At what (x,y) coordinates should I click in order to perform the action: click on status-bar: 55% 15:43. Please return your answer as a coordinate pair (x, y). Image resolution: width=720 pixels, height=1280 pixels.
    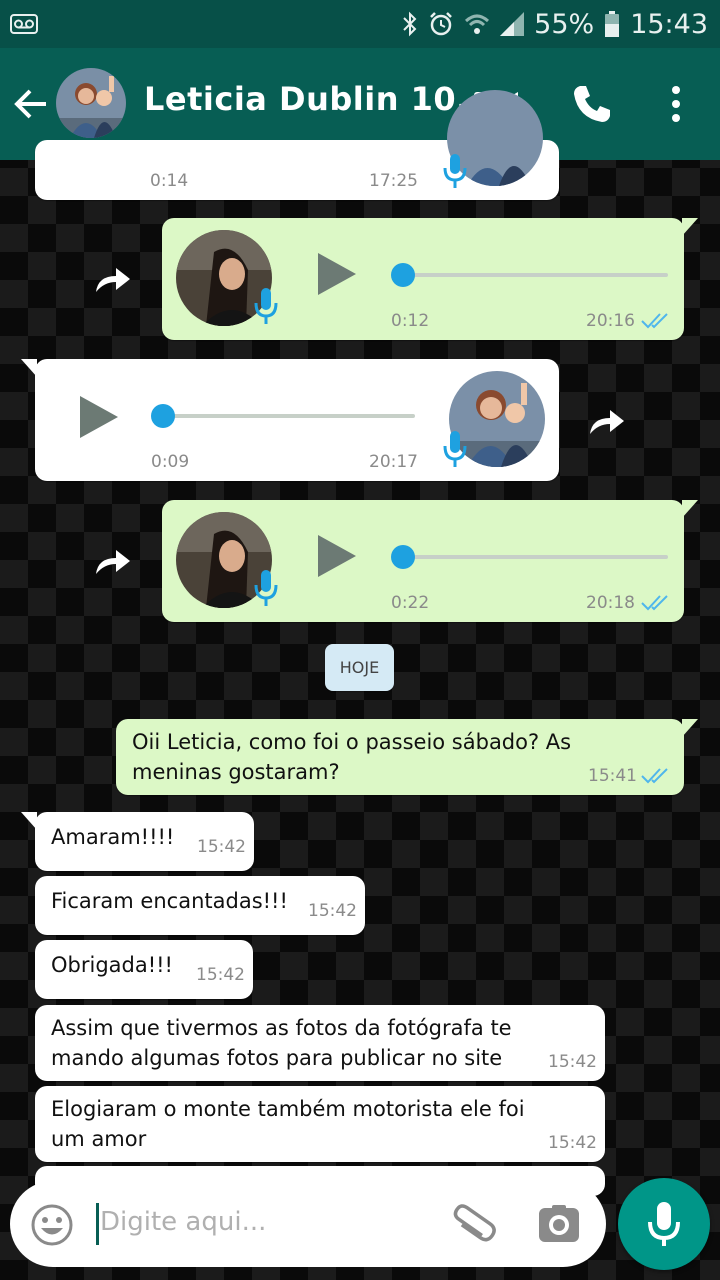
    Looking at the image, I should click on (360, 24).